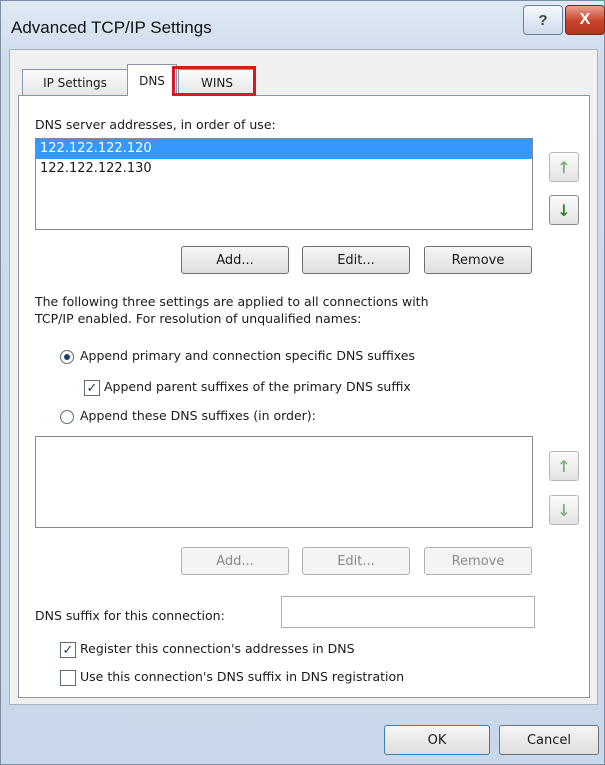 Image resolution: width=605 pixels, height=765 pixels. What do you see at coordinates (478, 561) in the screenshot?
I see `remove-suffix-button: Remove` at bounding box center [478, 561].